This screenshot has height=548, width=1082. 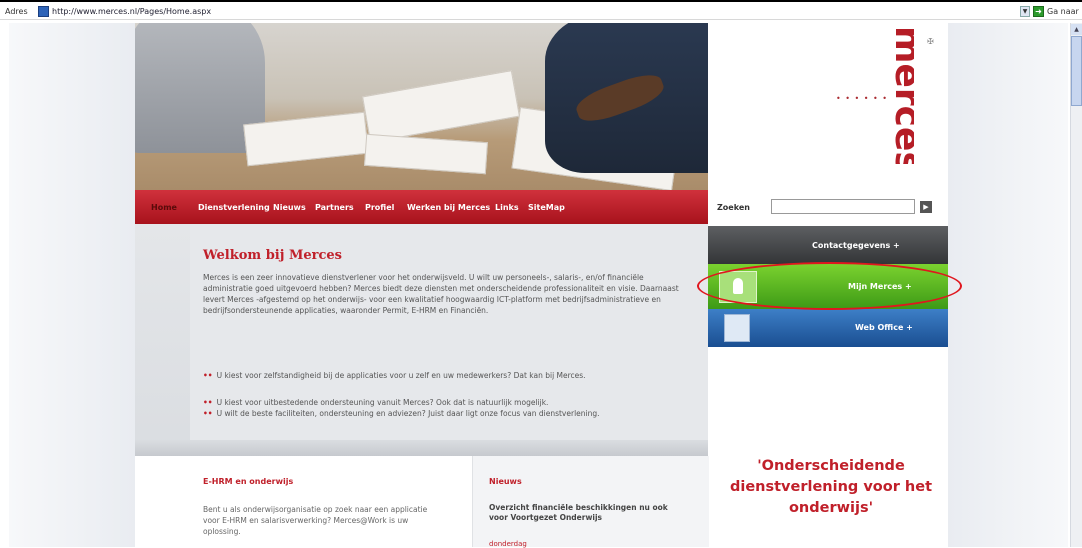 What do you see at coordinates (737, 328) in the screenshot?
I see `document-icon` at bounding box center [737, 328].